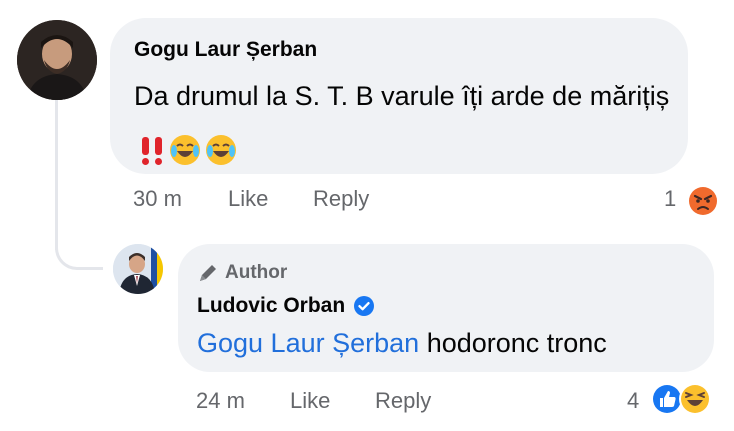 This screenshot has width=734, height=431. Describe the element at coordinates (670, 199) in the screenshot. I see `reaction-count: 1` at that location.